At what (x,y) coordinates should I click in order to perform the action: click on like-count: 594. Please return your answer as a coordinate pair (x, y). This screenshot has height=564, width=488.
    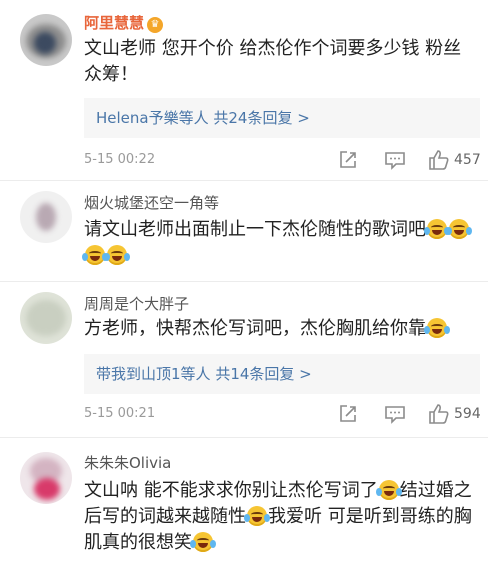
    Looking at the image, I should click on (467, 414).